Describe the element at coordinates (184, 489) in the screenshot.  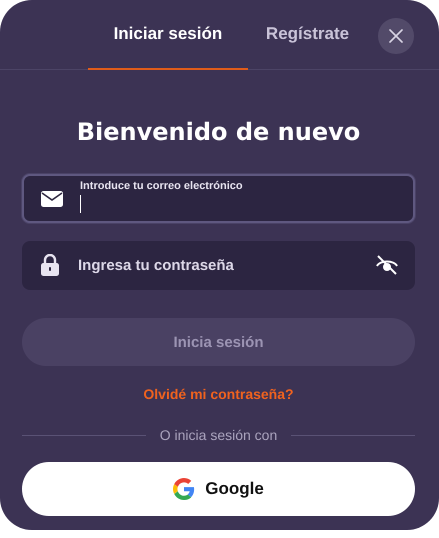
I see `google-logo-icon` at that location.